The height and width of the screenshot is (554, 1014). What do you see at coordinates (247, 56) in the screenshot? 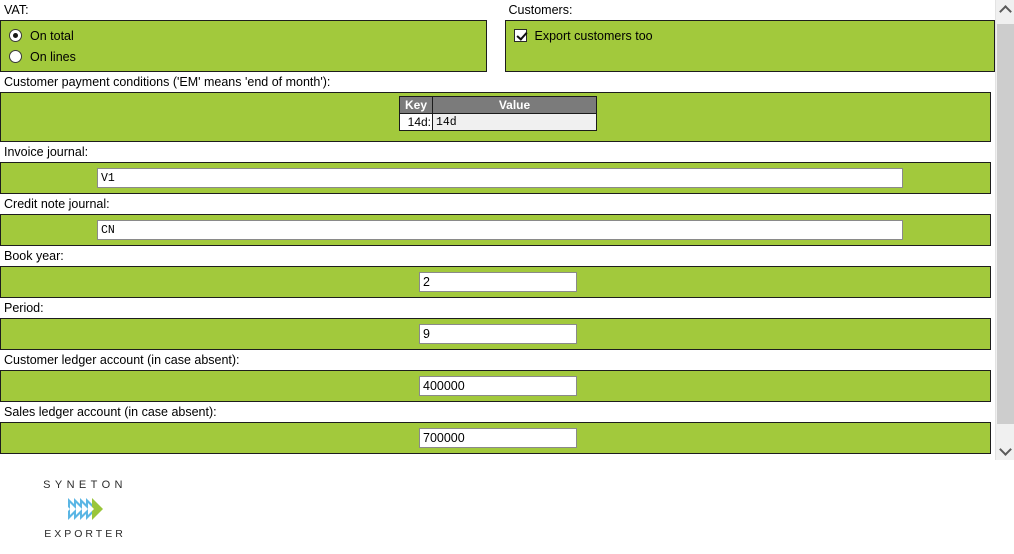
I see `vat-option-on-lines: On lines` at bounding box center [247, 56].